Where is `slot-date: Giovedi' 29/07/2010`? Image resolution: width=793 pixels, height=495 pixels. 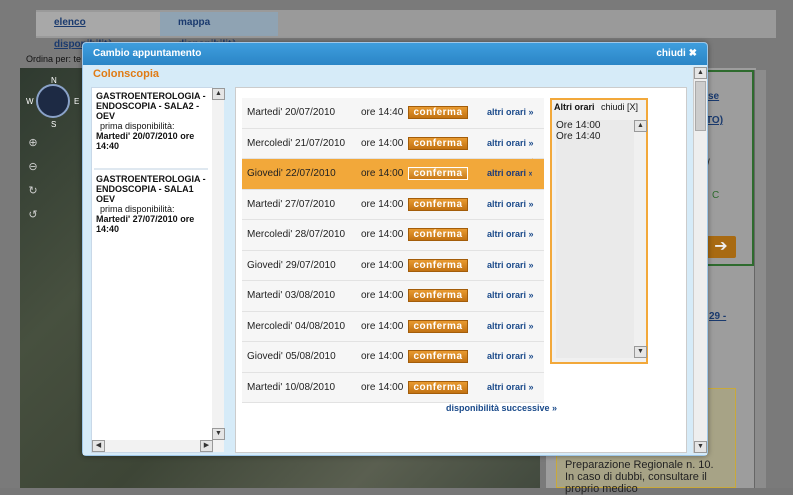
slot-date: Giovedi' 29/07/2010 is located at coordinates (291, 265).